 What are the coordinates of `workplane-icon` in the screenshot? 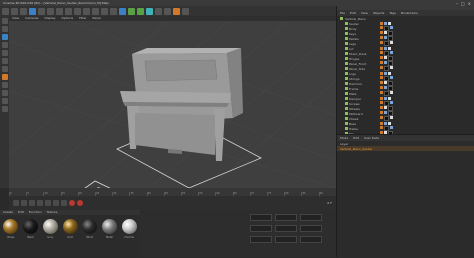 It's located at (4, 45).